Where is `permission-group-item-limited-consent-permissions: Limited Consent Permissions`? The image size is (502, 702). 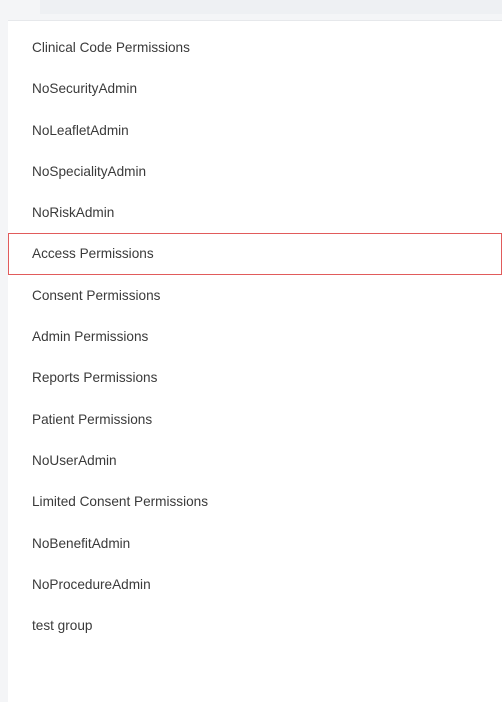
permission-group-item-limited-consent-permissions: Limited Consent Permissions is located at coordinates (255, 501).